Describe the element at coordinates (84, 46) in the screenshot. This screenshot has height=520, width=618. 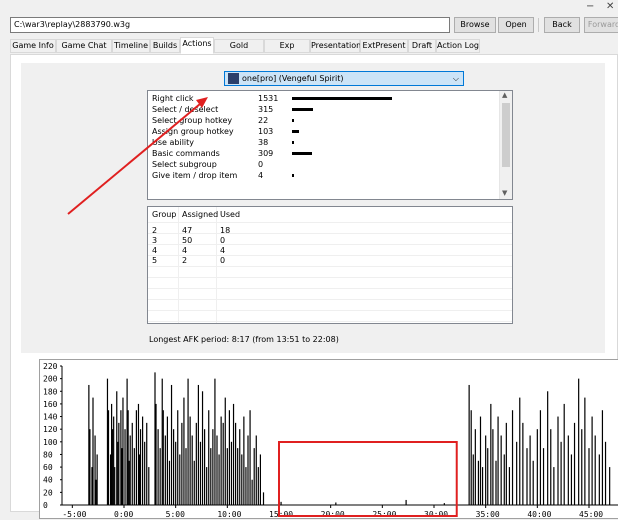
I see `tab-game-chat: Game Chat` at that location.